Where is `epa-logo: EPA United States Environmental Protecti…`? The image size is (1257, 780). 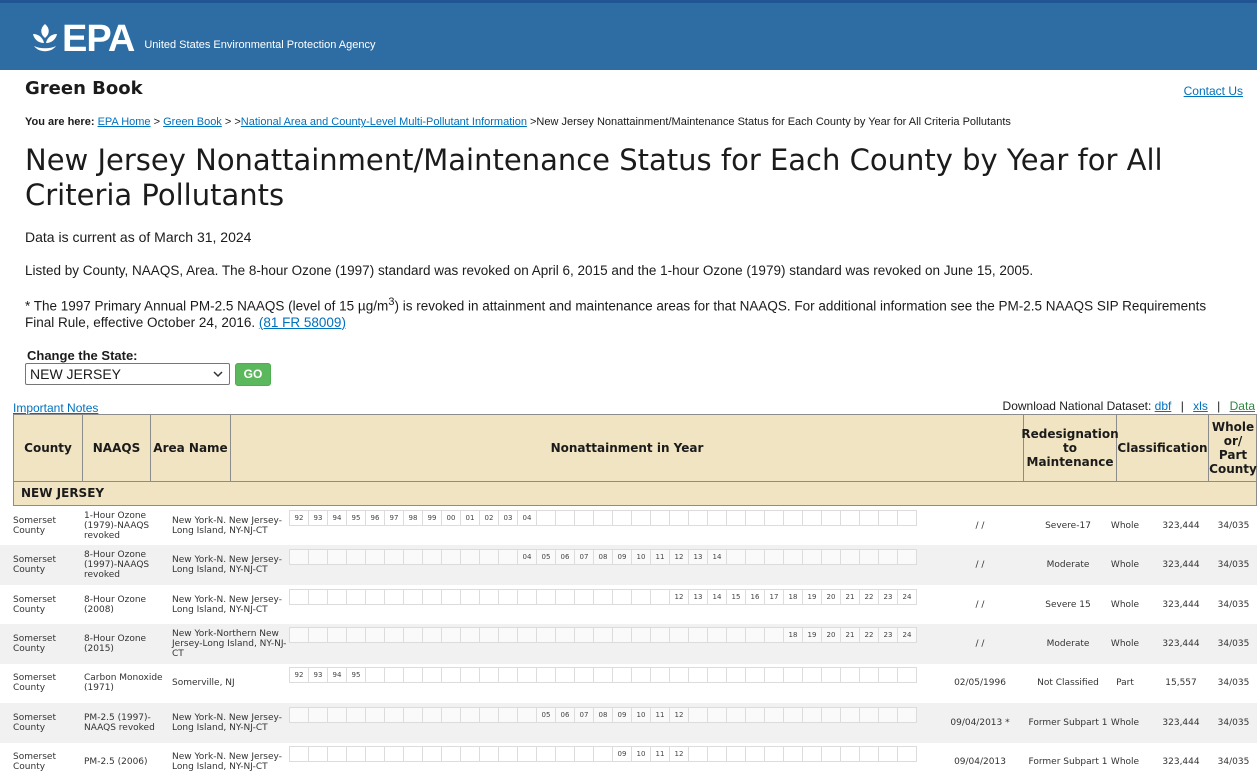
epa-logo: EPA United States Environmental Protecti… is located at coordinates (202, 39).